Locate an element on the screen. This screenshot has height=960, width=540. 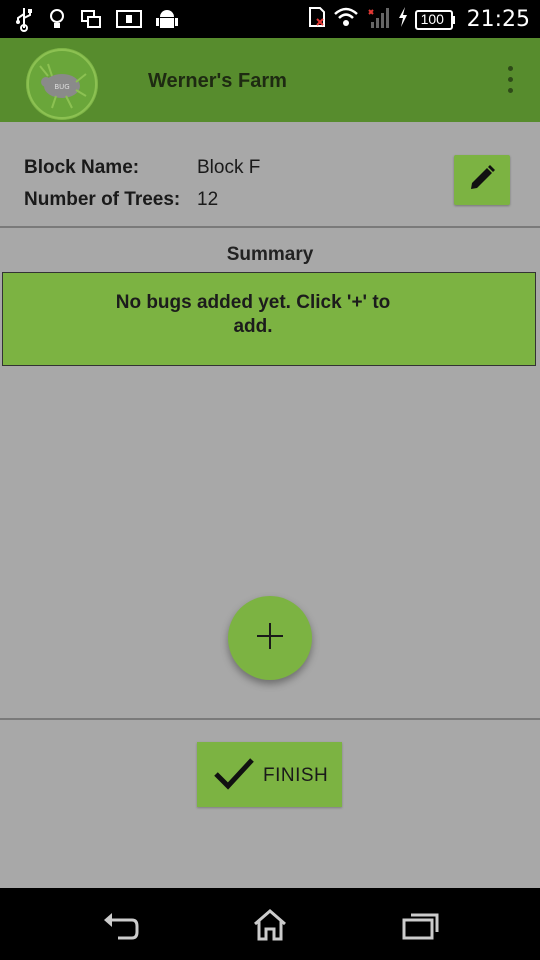
battery-icon: 100 is located at coordinates (434, 20).